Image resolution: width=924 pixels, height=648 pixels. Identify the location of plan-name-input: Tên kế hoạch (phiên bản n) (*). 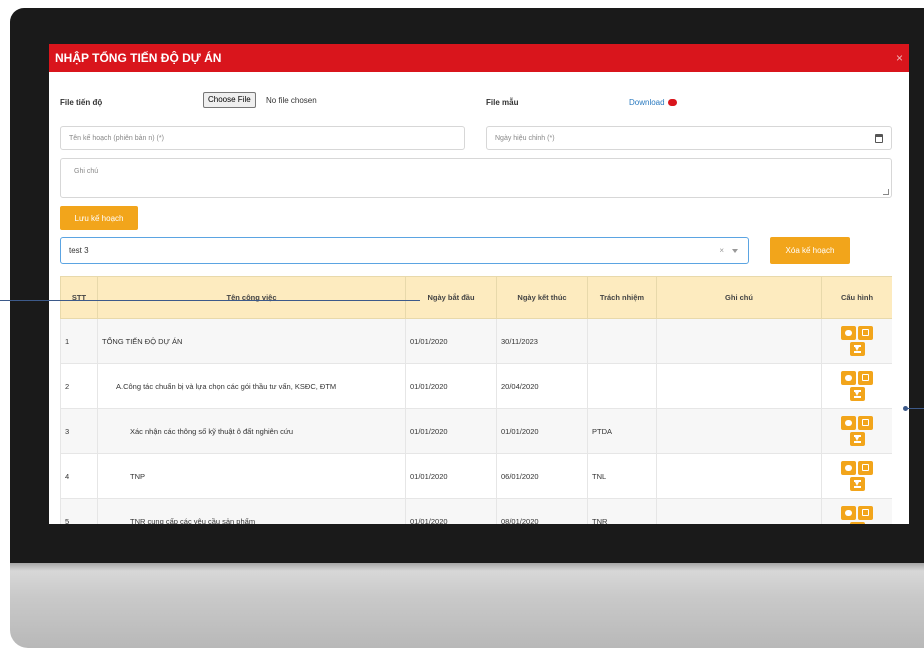
(262, 138).